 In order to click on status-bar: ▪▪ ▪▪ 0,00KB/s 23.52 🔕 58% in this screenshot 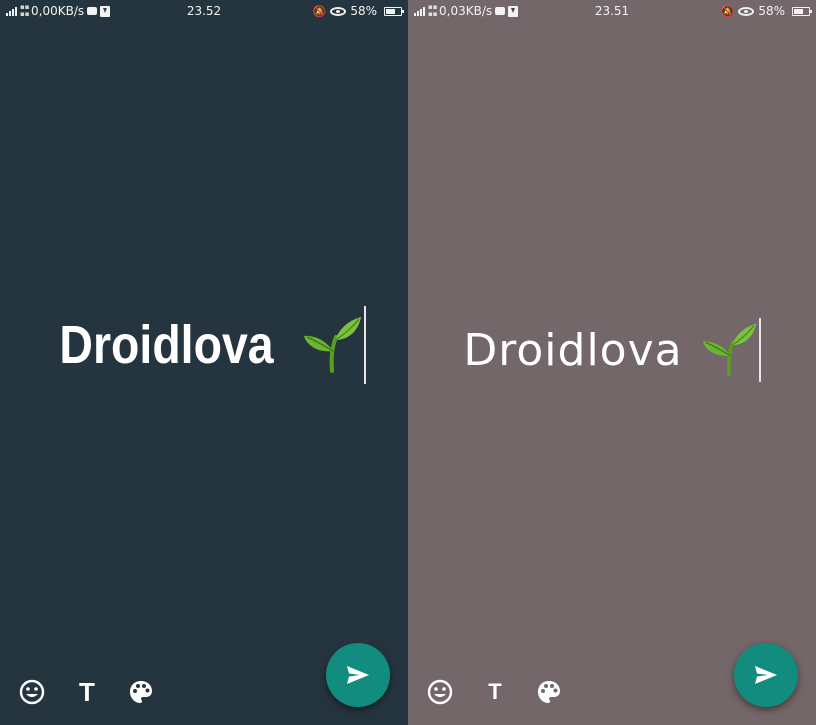, I will do `click(204, 11)`.